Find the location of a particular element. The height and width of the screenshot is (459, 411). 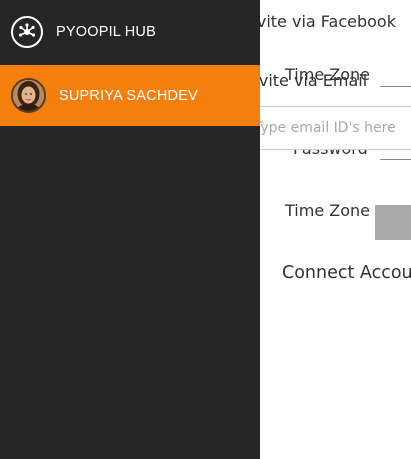

drawer-item-user-profile: SUPRIYA SACHDEV is located at coordinates (130, 95).